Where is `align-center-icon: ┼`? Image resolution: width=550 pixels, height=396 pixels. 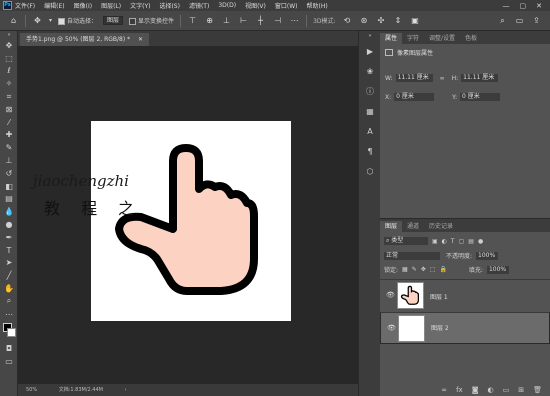 align-center-icon: ┼ is located at coordinates (260, 20).